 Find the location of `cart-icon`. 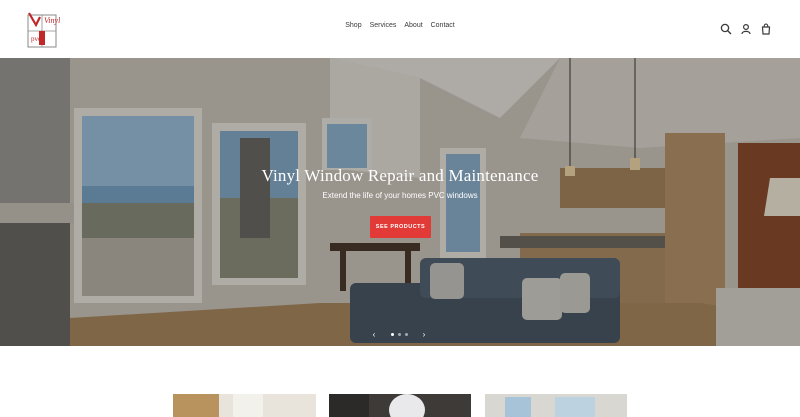

cart-icon is located at coordinates (766, 28).